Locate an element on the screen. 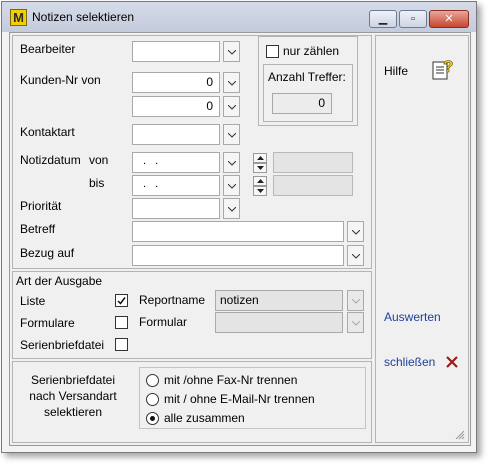 Image resolution: width=492 pixels, height=464 pixels. anzahl-treffer-group: Anzahl Treffer: 0 is located at coordinates (308, 93).